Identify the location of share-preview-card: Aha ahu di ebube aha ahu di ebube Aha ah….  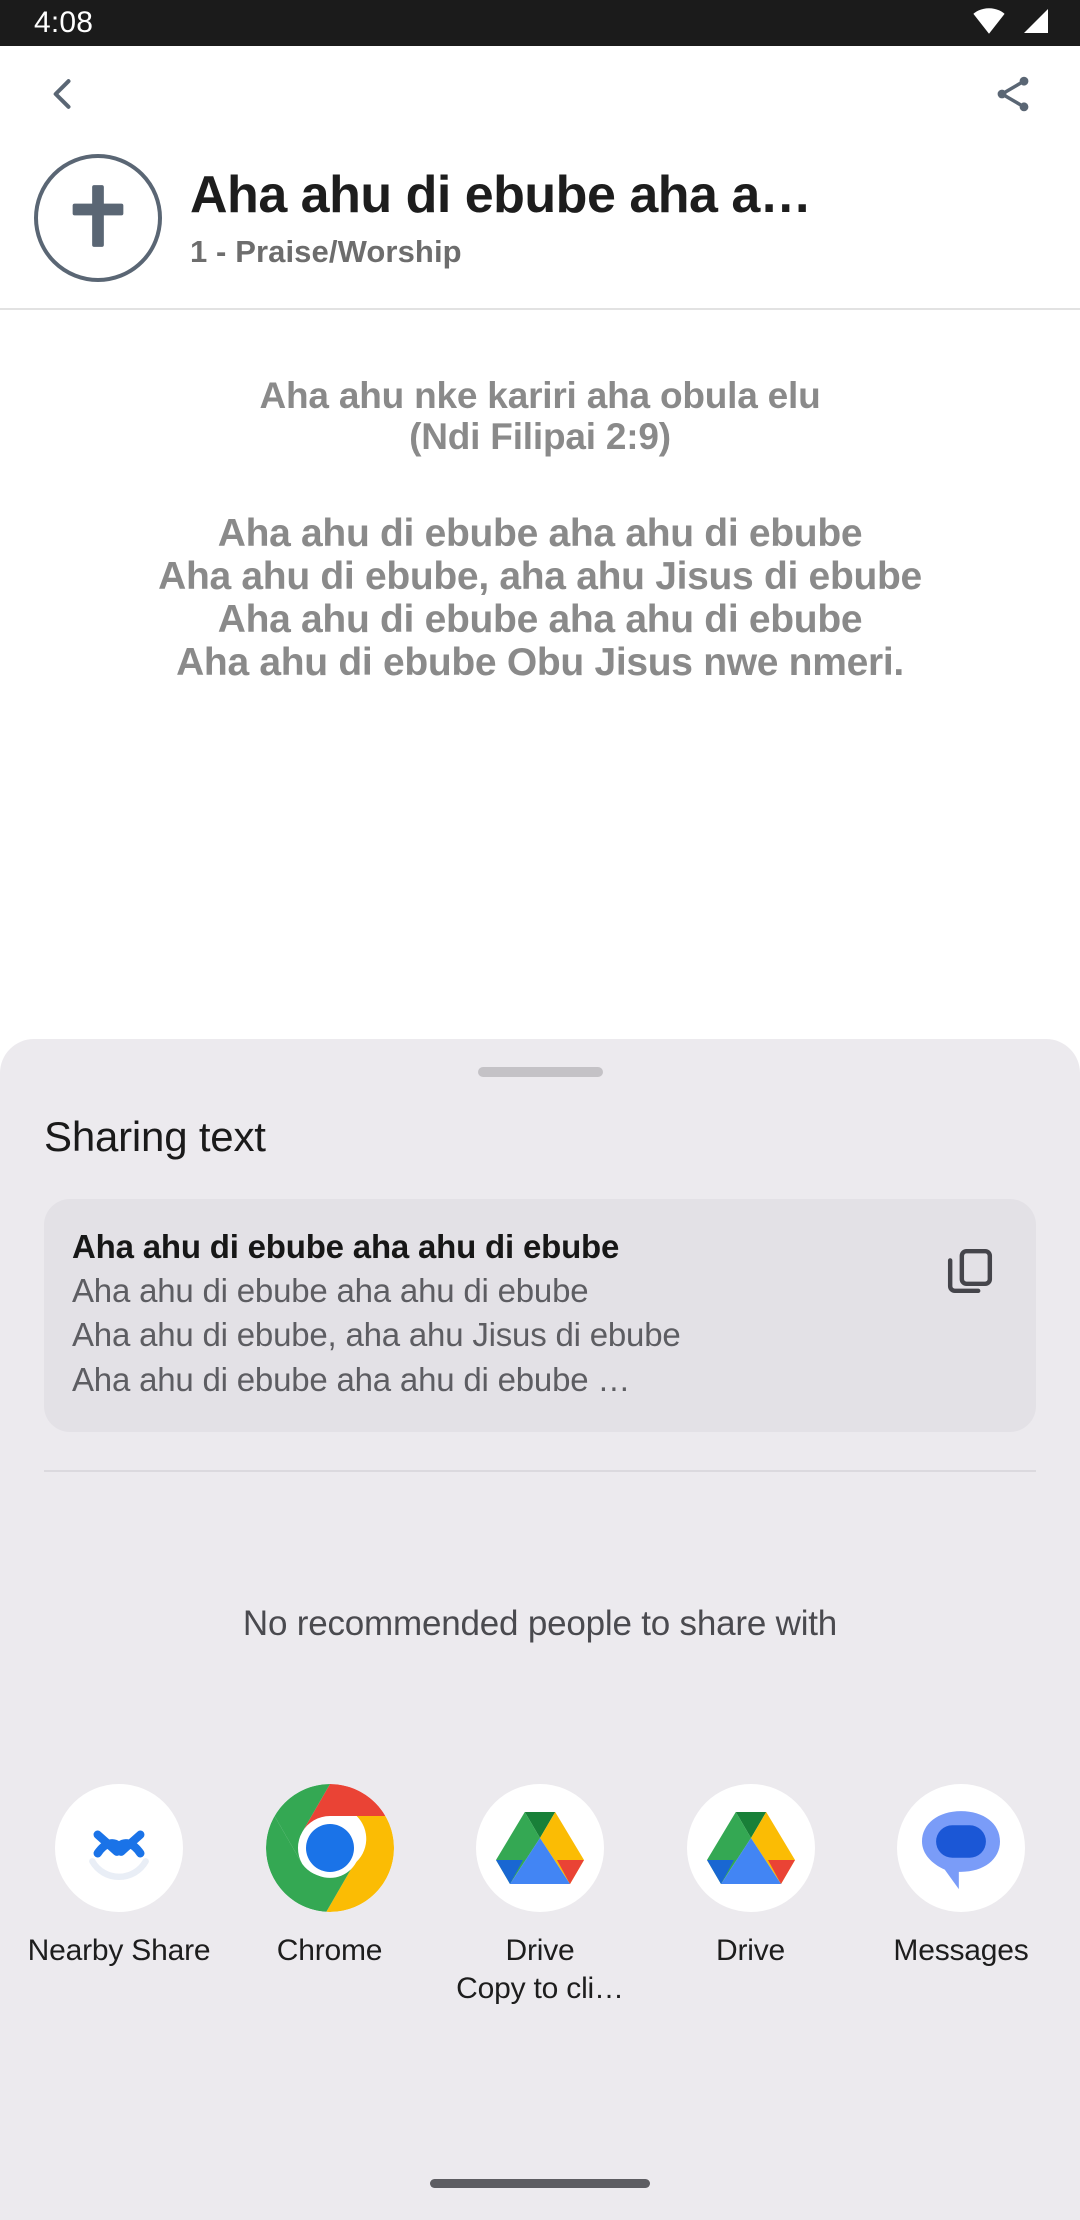
(540, 1315).